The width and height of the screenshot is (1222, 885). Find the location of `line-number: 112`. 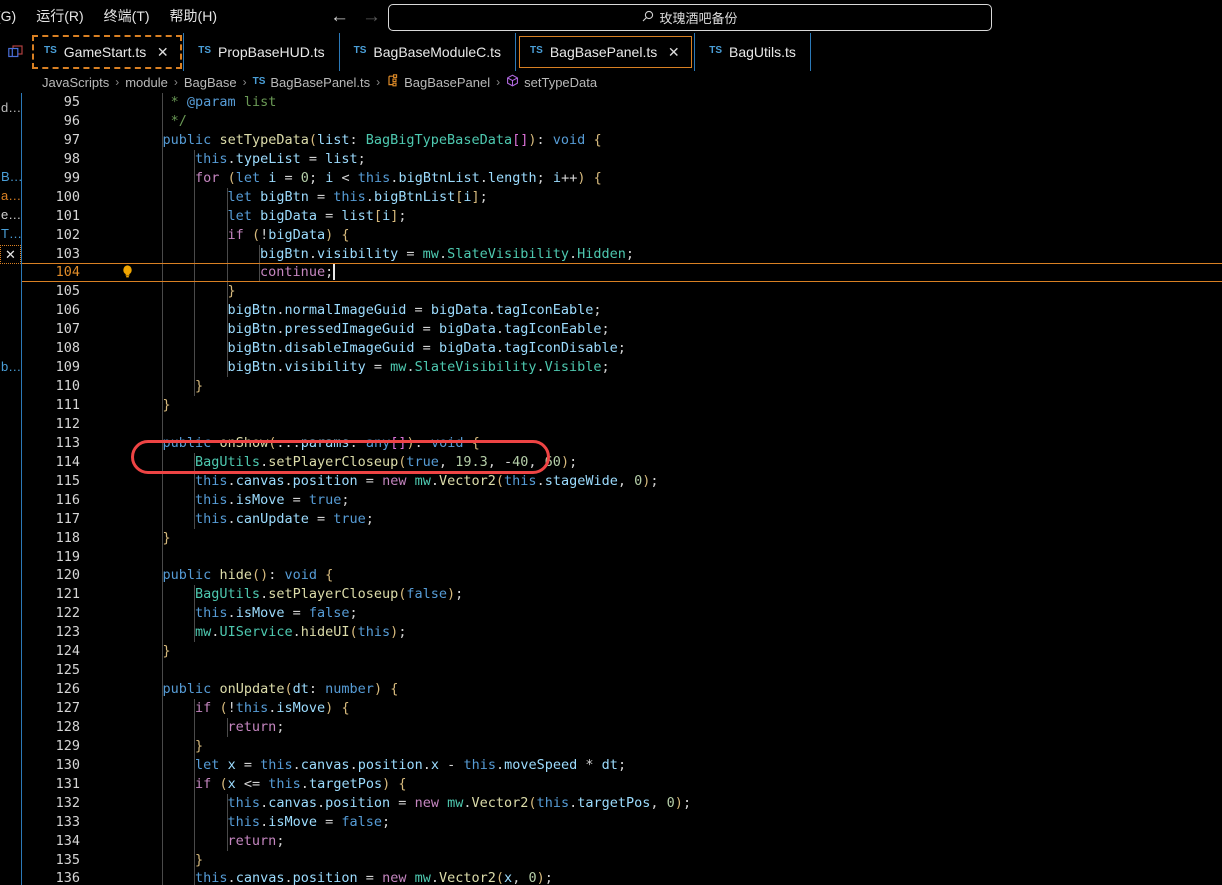

line-number: 112 is located at coordinates (67, 423).